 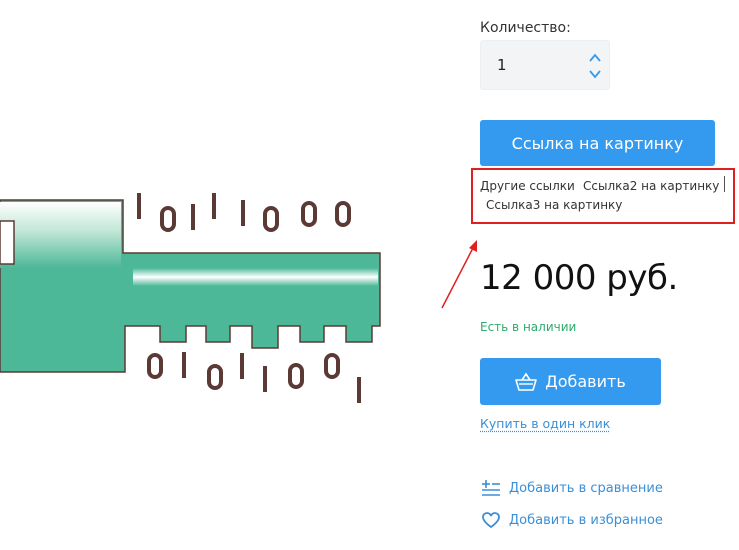 What do you see at coordinates (526, 381) in the screenshot?
I see `basket-icon` at bounding box center [526, 381].